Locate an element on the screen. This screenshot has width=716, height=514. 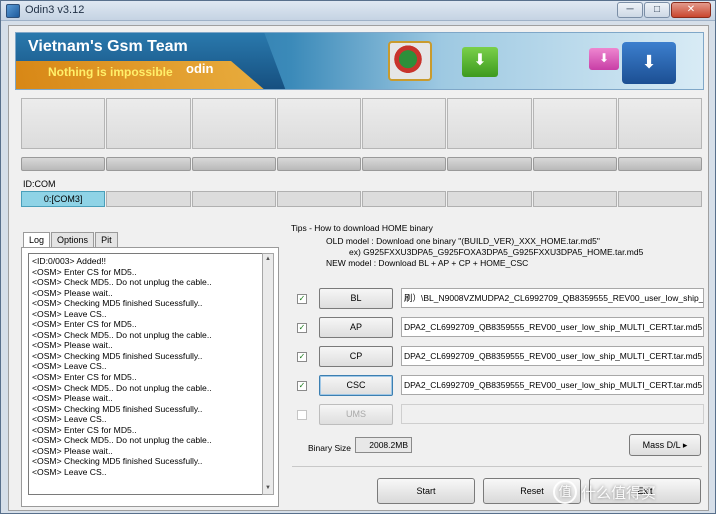
device-slots is located at coordinates (361, 123).